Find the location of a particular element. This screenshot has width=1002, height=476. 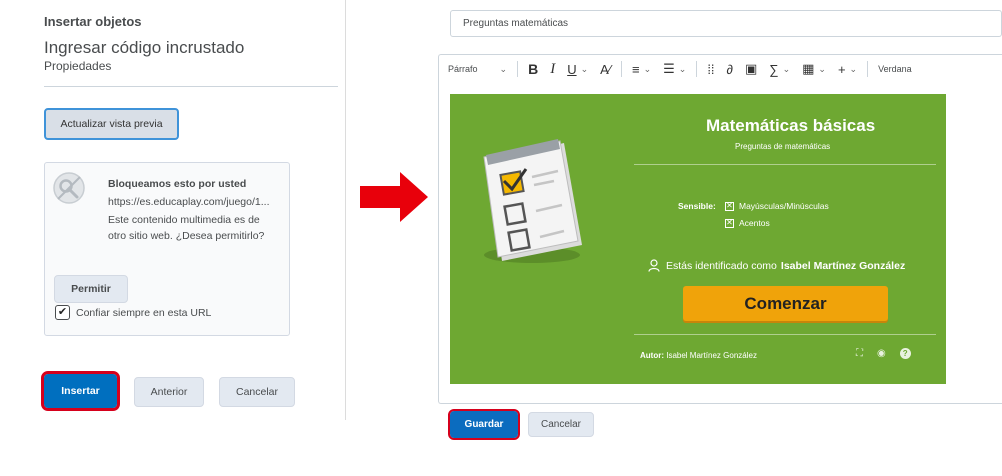

paragraph-format-select: Párrafo ⌄ is located at coordinates (475, 69).